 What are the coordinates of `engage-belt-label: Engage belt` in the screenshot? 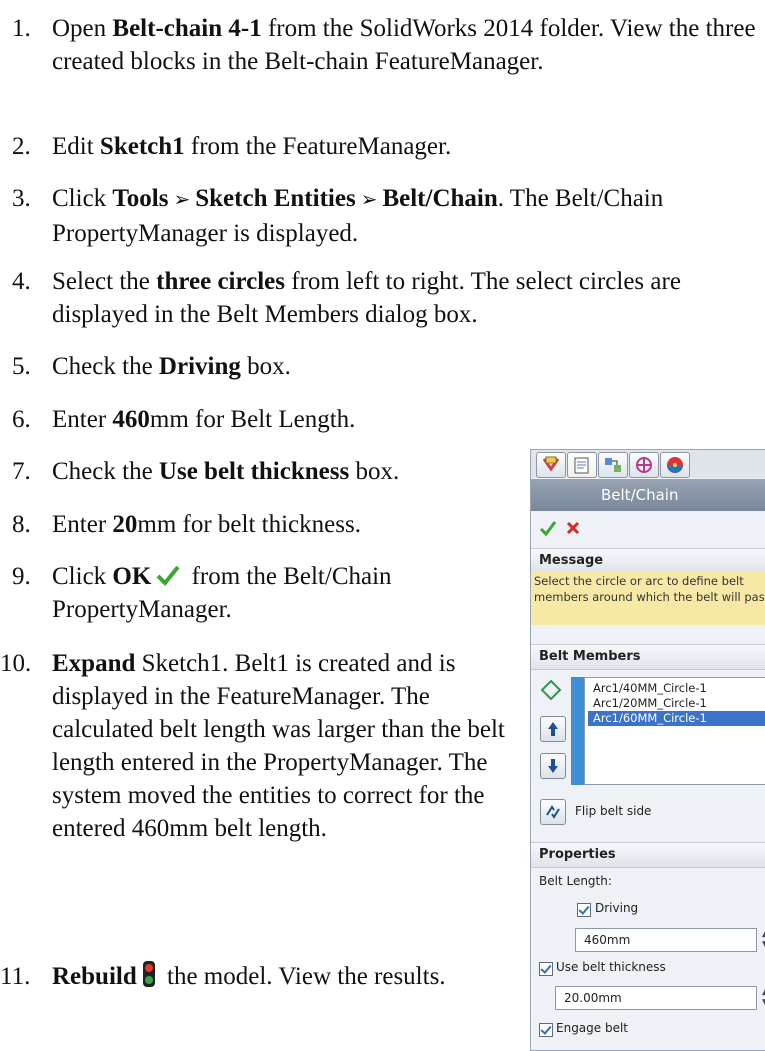 It's located at (592, 1028).